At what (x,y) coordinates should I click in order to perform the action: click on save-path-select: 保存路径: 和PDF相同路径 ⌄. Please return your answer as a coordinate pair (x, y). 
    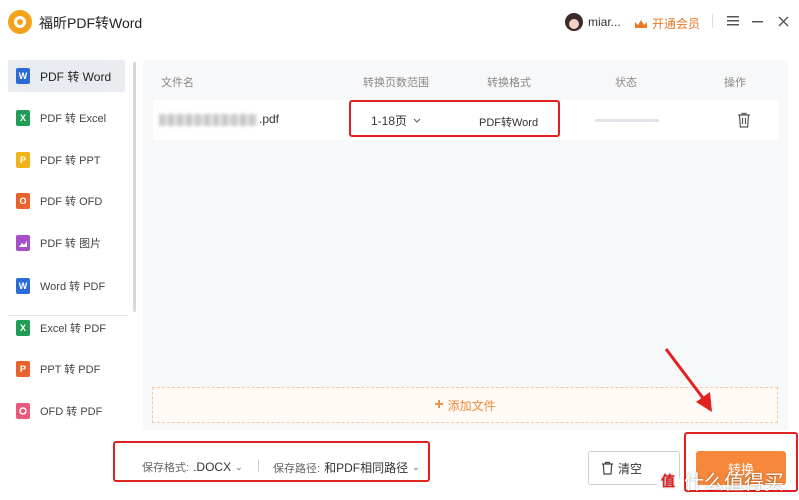
    Looking at the image, I should click on (346, 467).